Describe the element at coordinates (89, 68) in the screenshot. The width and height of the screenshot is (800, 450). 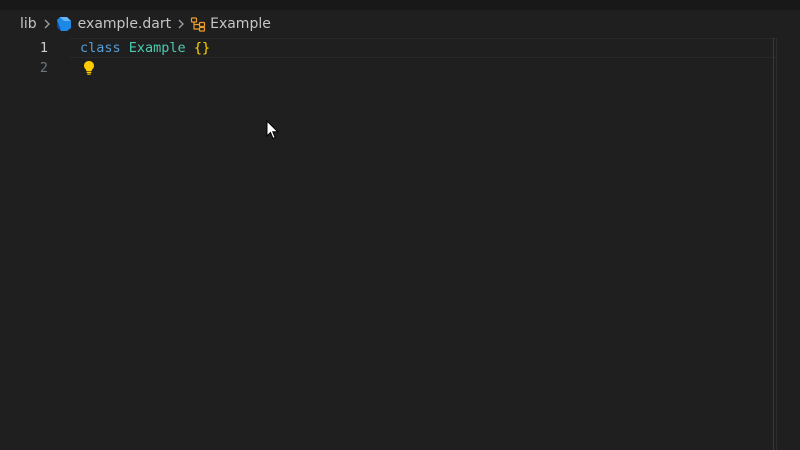
I see `lightbulb-icon` at that location.